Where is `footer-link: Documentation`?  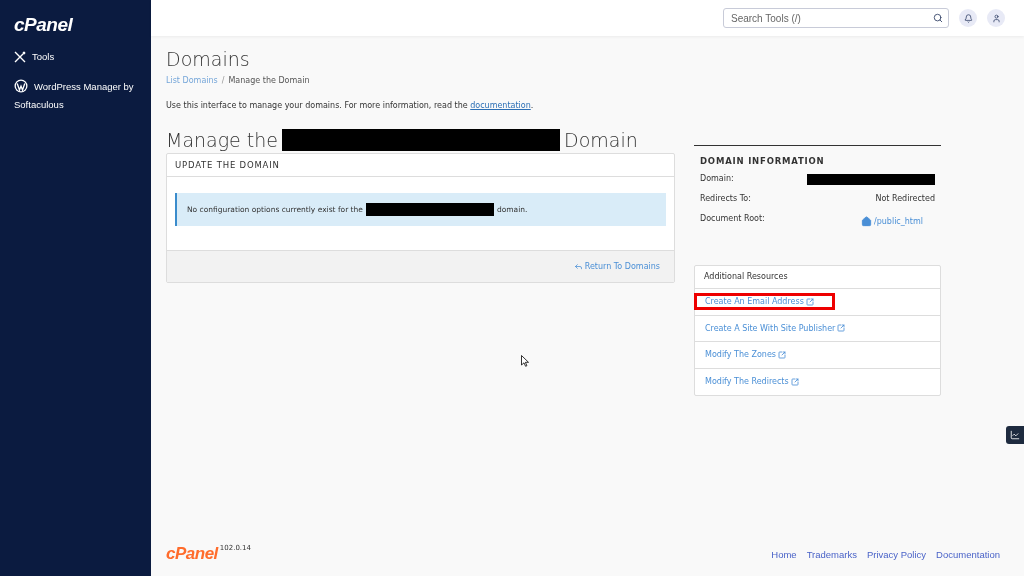 footer-link: Documentation is located at coordinates (968, 554).